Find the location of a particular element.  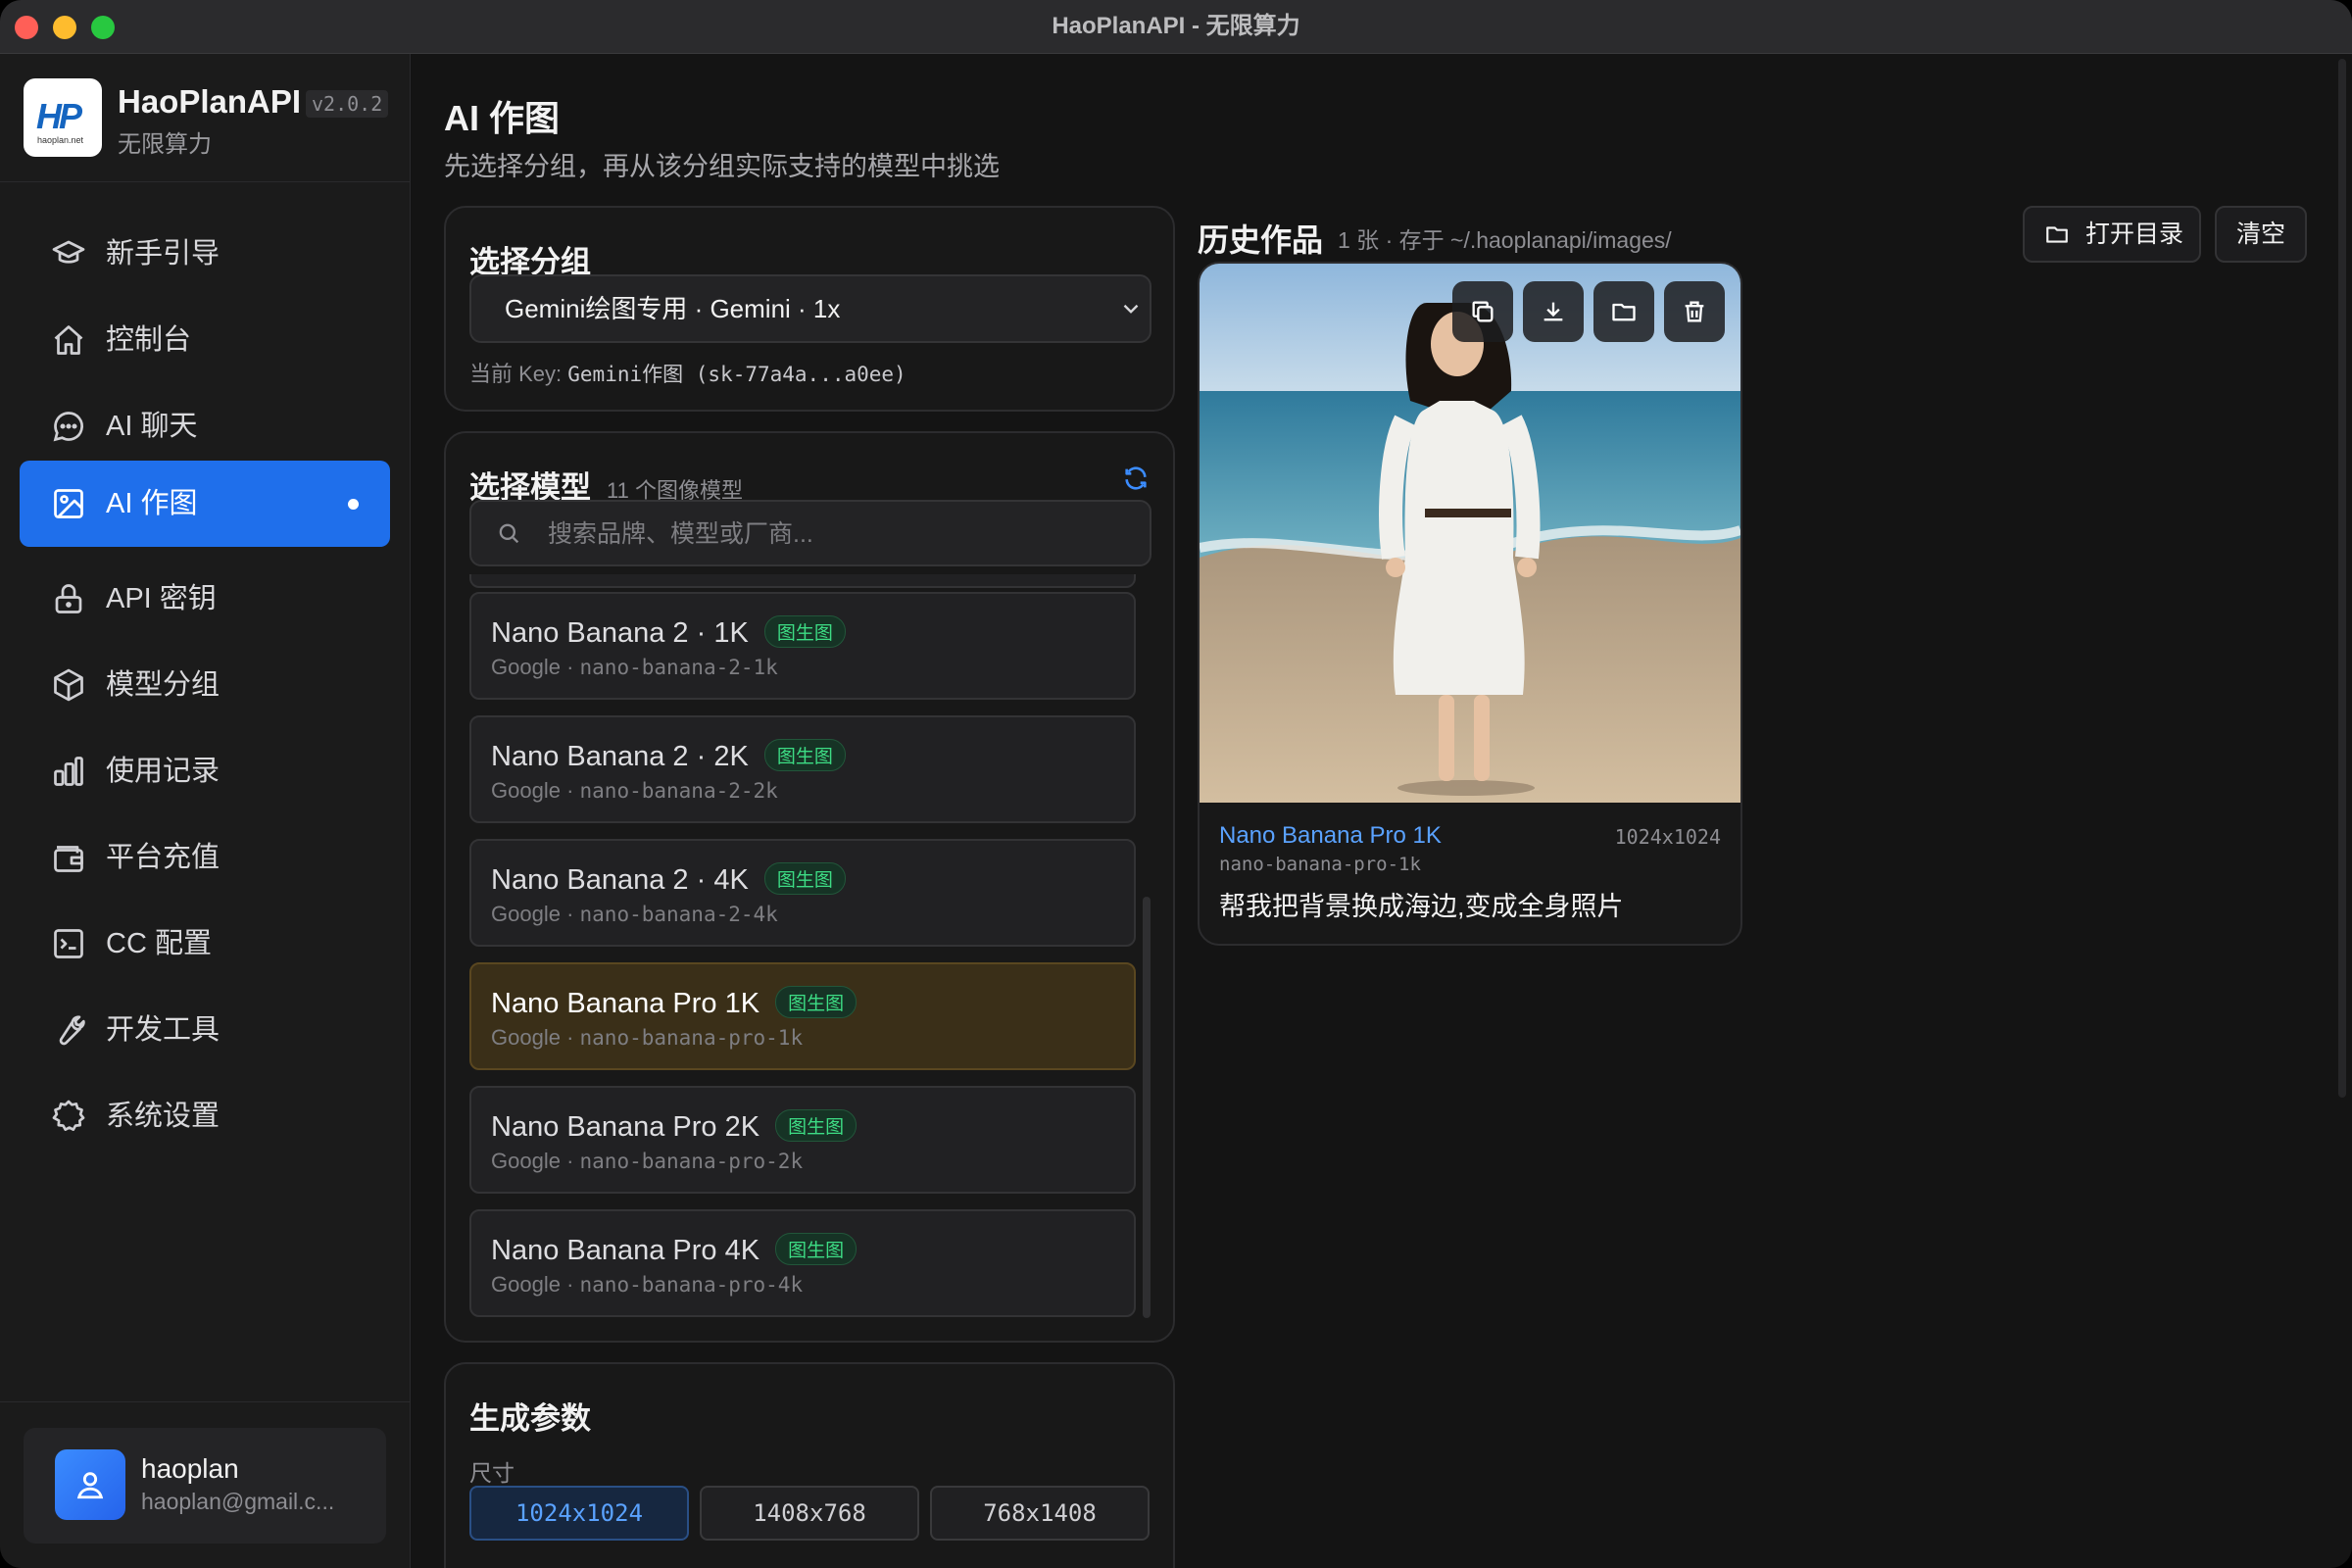

model-name: Nano Banana Pro 2K 图生图 is located at coordinates (674, 1126).